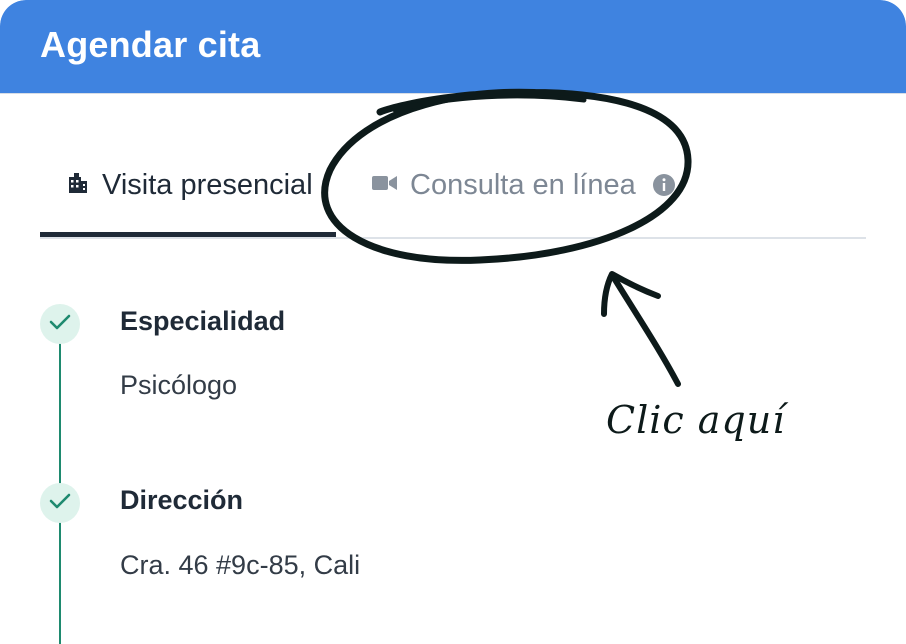 The height and width of the screenshot is (644, 906). What do you see at coordinates (385, 185) in the screenshot?
I see `video-camera-icon` at bounding box center [385, 185].